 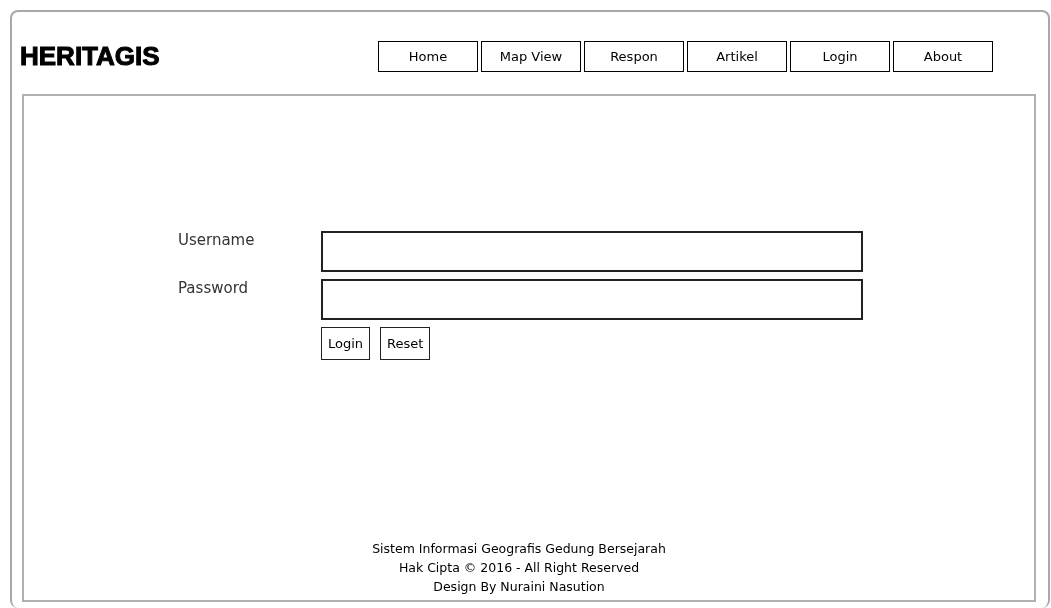 I want to click on footer-text: Sistem Informasi Geografis Gedung Bersejarah, so click(x=519, y=549).